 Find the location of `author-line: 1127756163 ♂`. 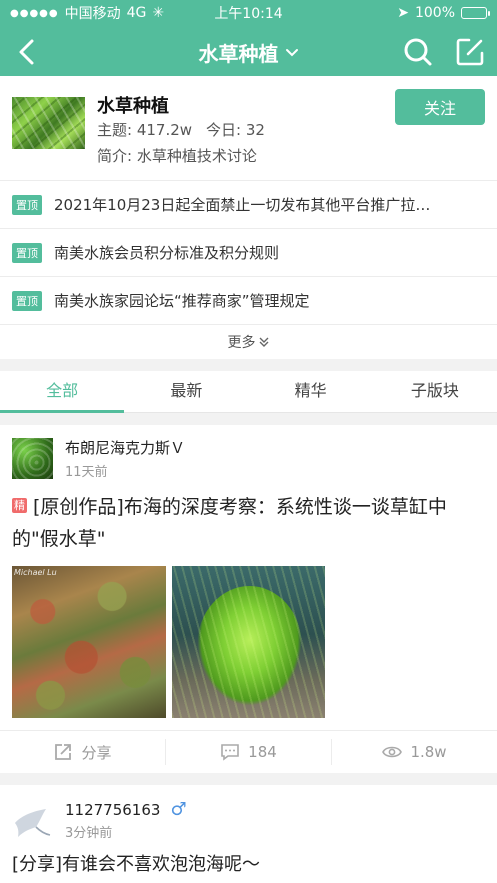

author-line: 1127756163 ♂ is located at coordinates (126, 809).